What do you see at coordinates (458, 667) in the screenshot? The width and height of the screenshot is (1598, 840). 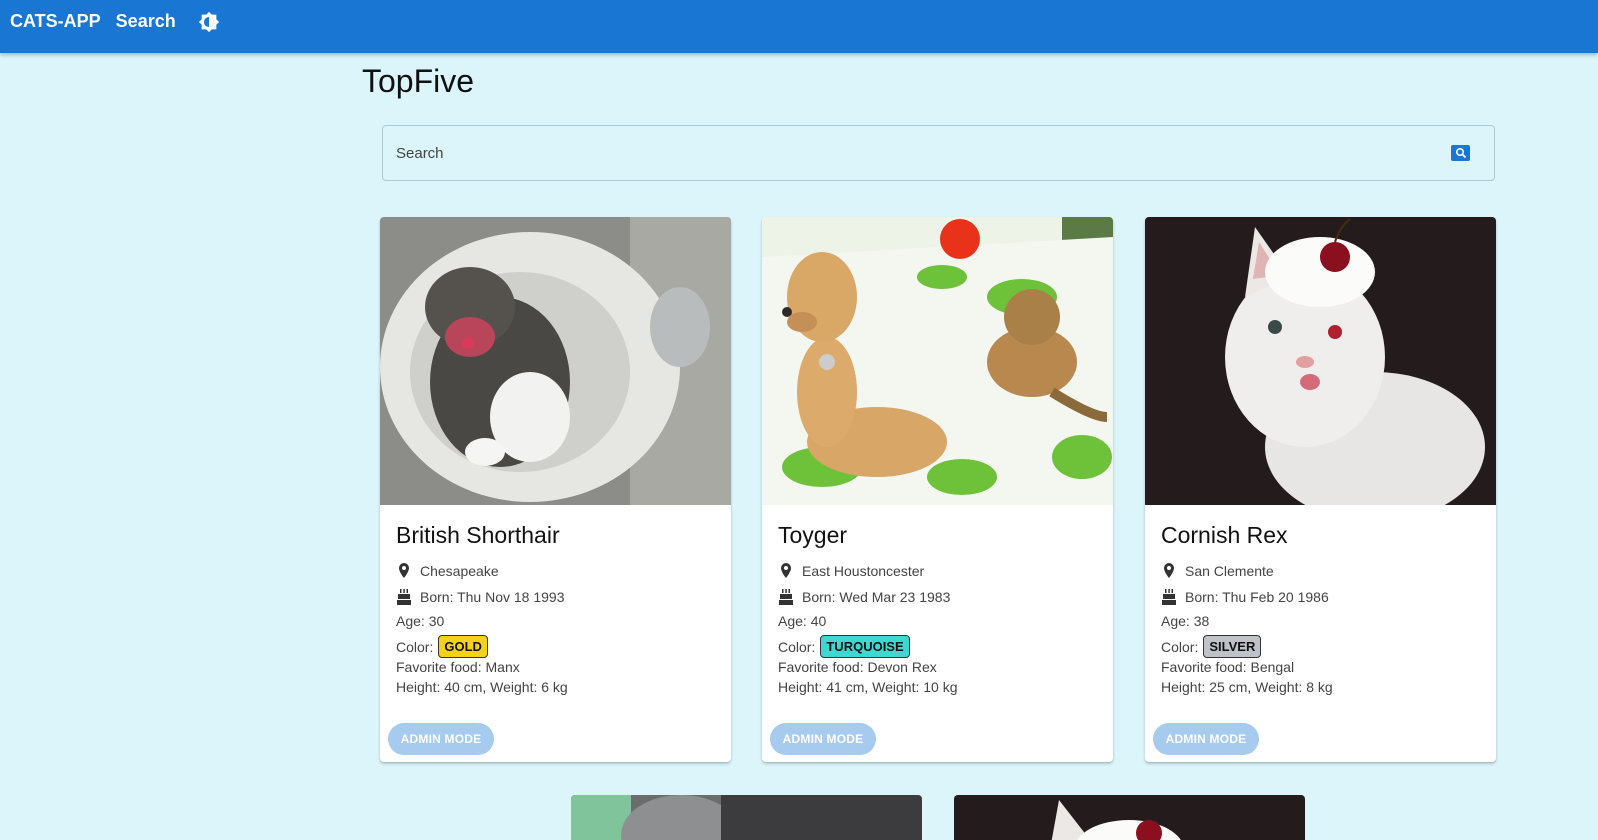 I see `food-text: Favorite food: Manx` at bounding box center [458, 667].